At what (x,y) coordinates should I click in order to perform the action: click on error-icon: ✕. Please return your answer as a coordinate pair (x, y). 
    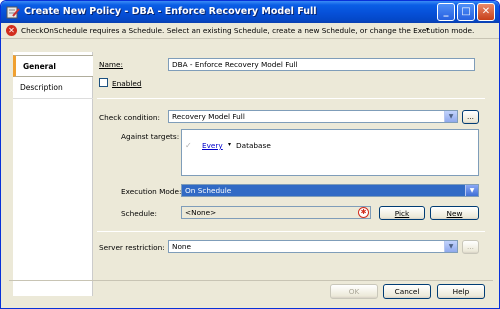
    Looking at the image, I should click on (11, 30).